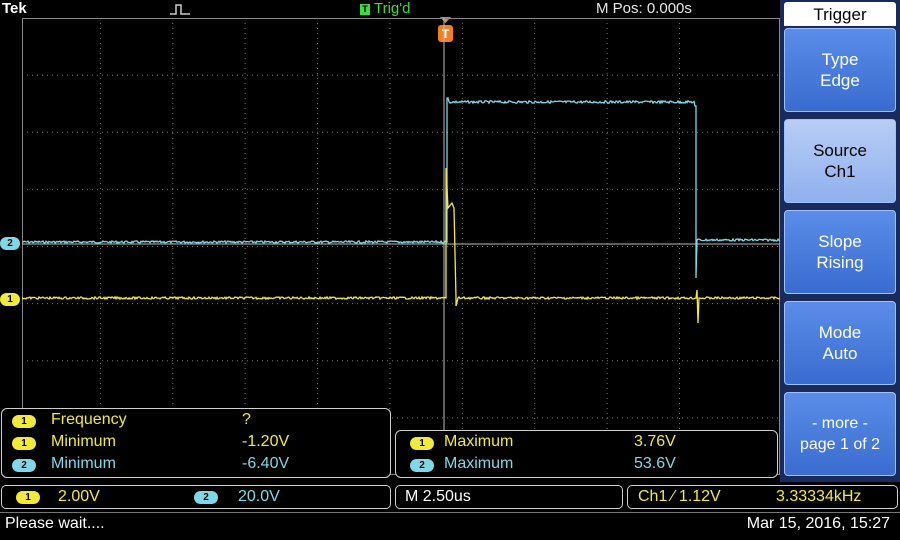 The width and height of the screenshot is (900, 540). I want to click on status-line: Please wait.... Mar 15, 2016, 15:27, so click(450, 526).